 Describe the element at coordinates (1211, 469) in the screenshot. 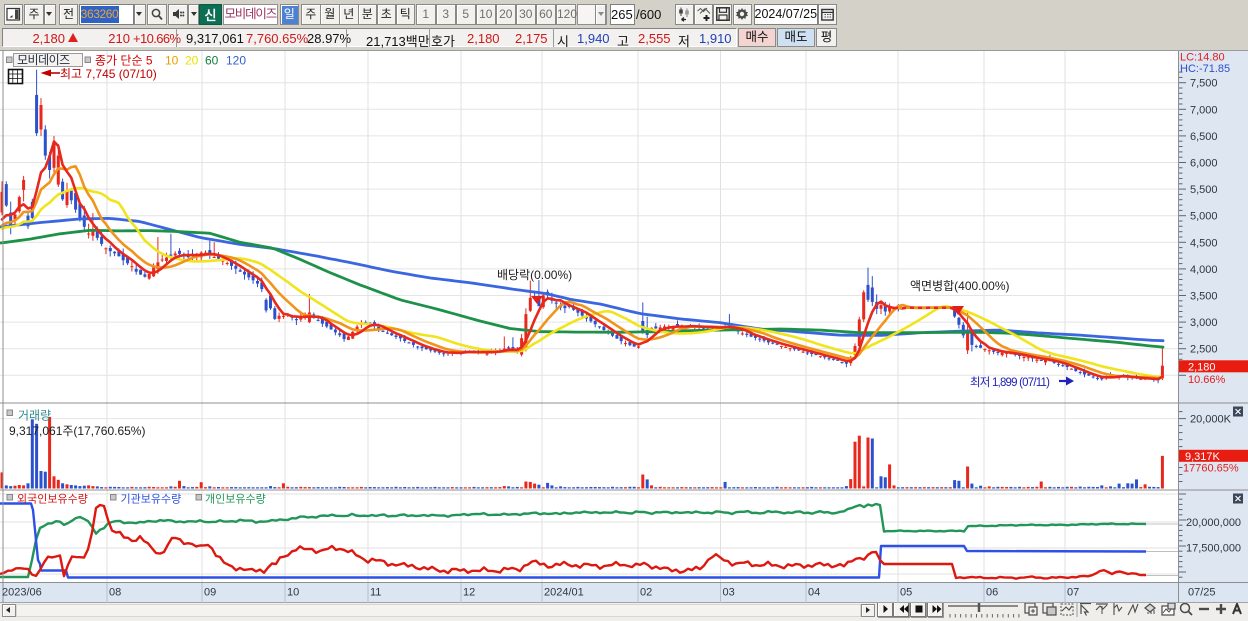

I see `svg-text: 17760.65%` at that location.